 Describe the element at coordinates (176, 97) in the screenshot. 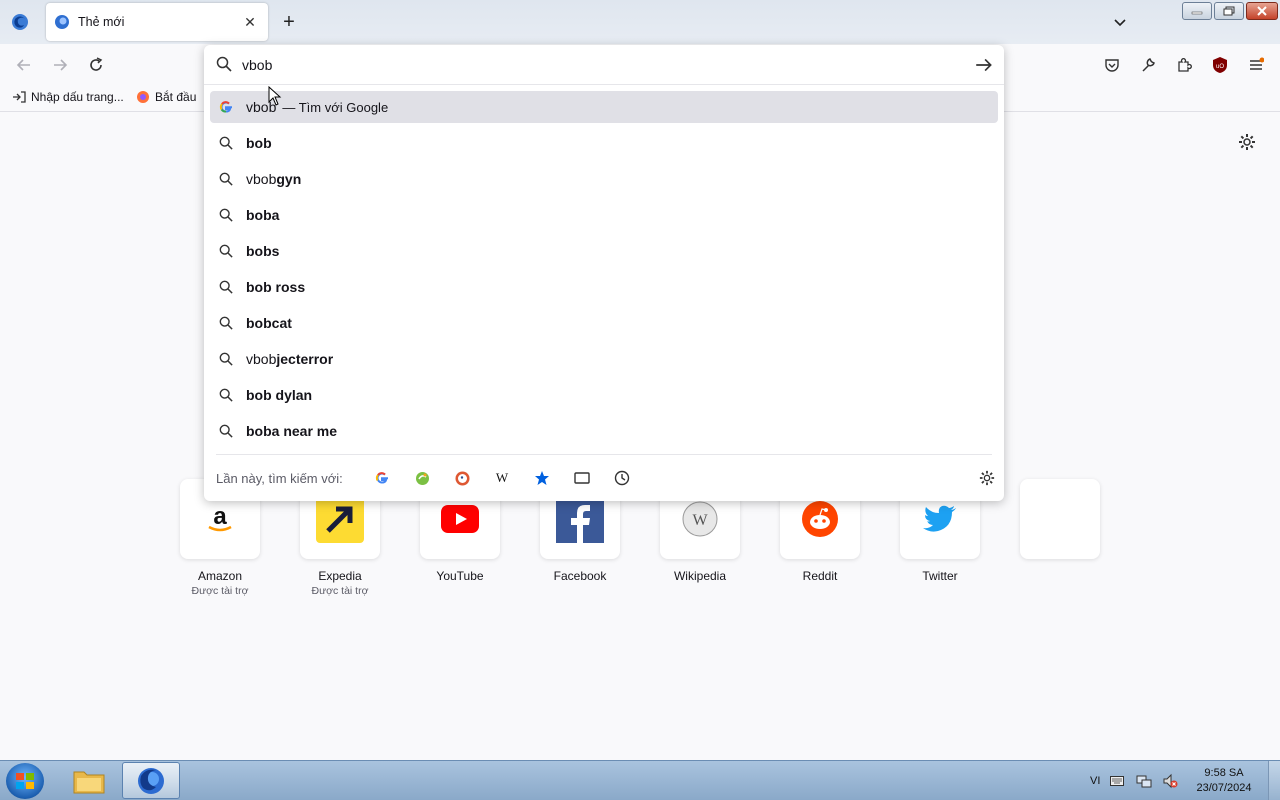

I see `bookmark-label: Bắt đầu` at that location.